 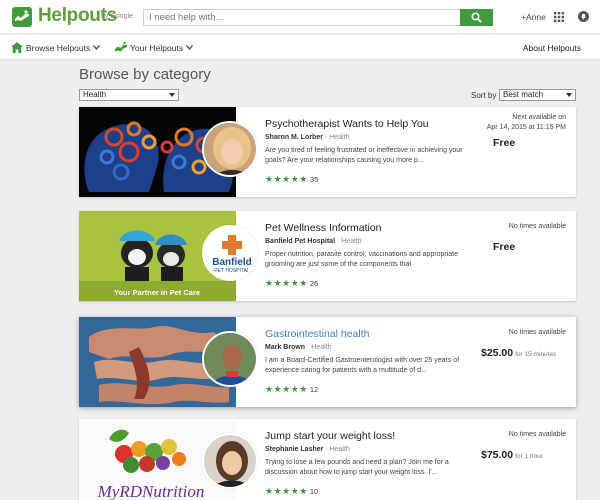 I want to click on rating-stars: ★★★★★ 26, so click(x=292, y=283).